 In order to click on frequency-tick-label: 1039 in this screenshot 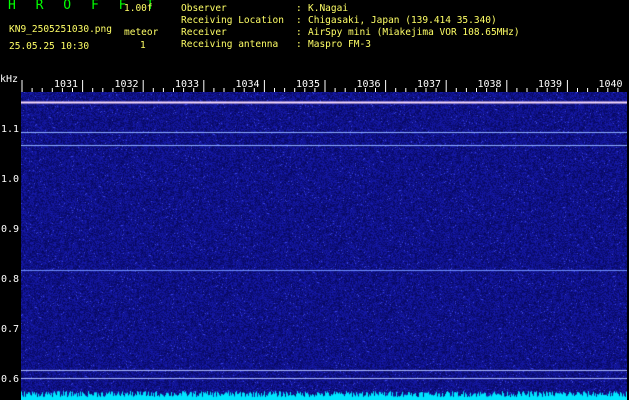, I will do `click(550, 84)`.